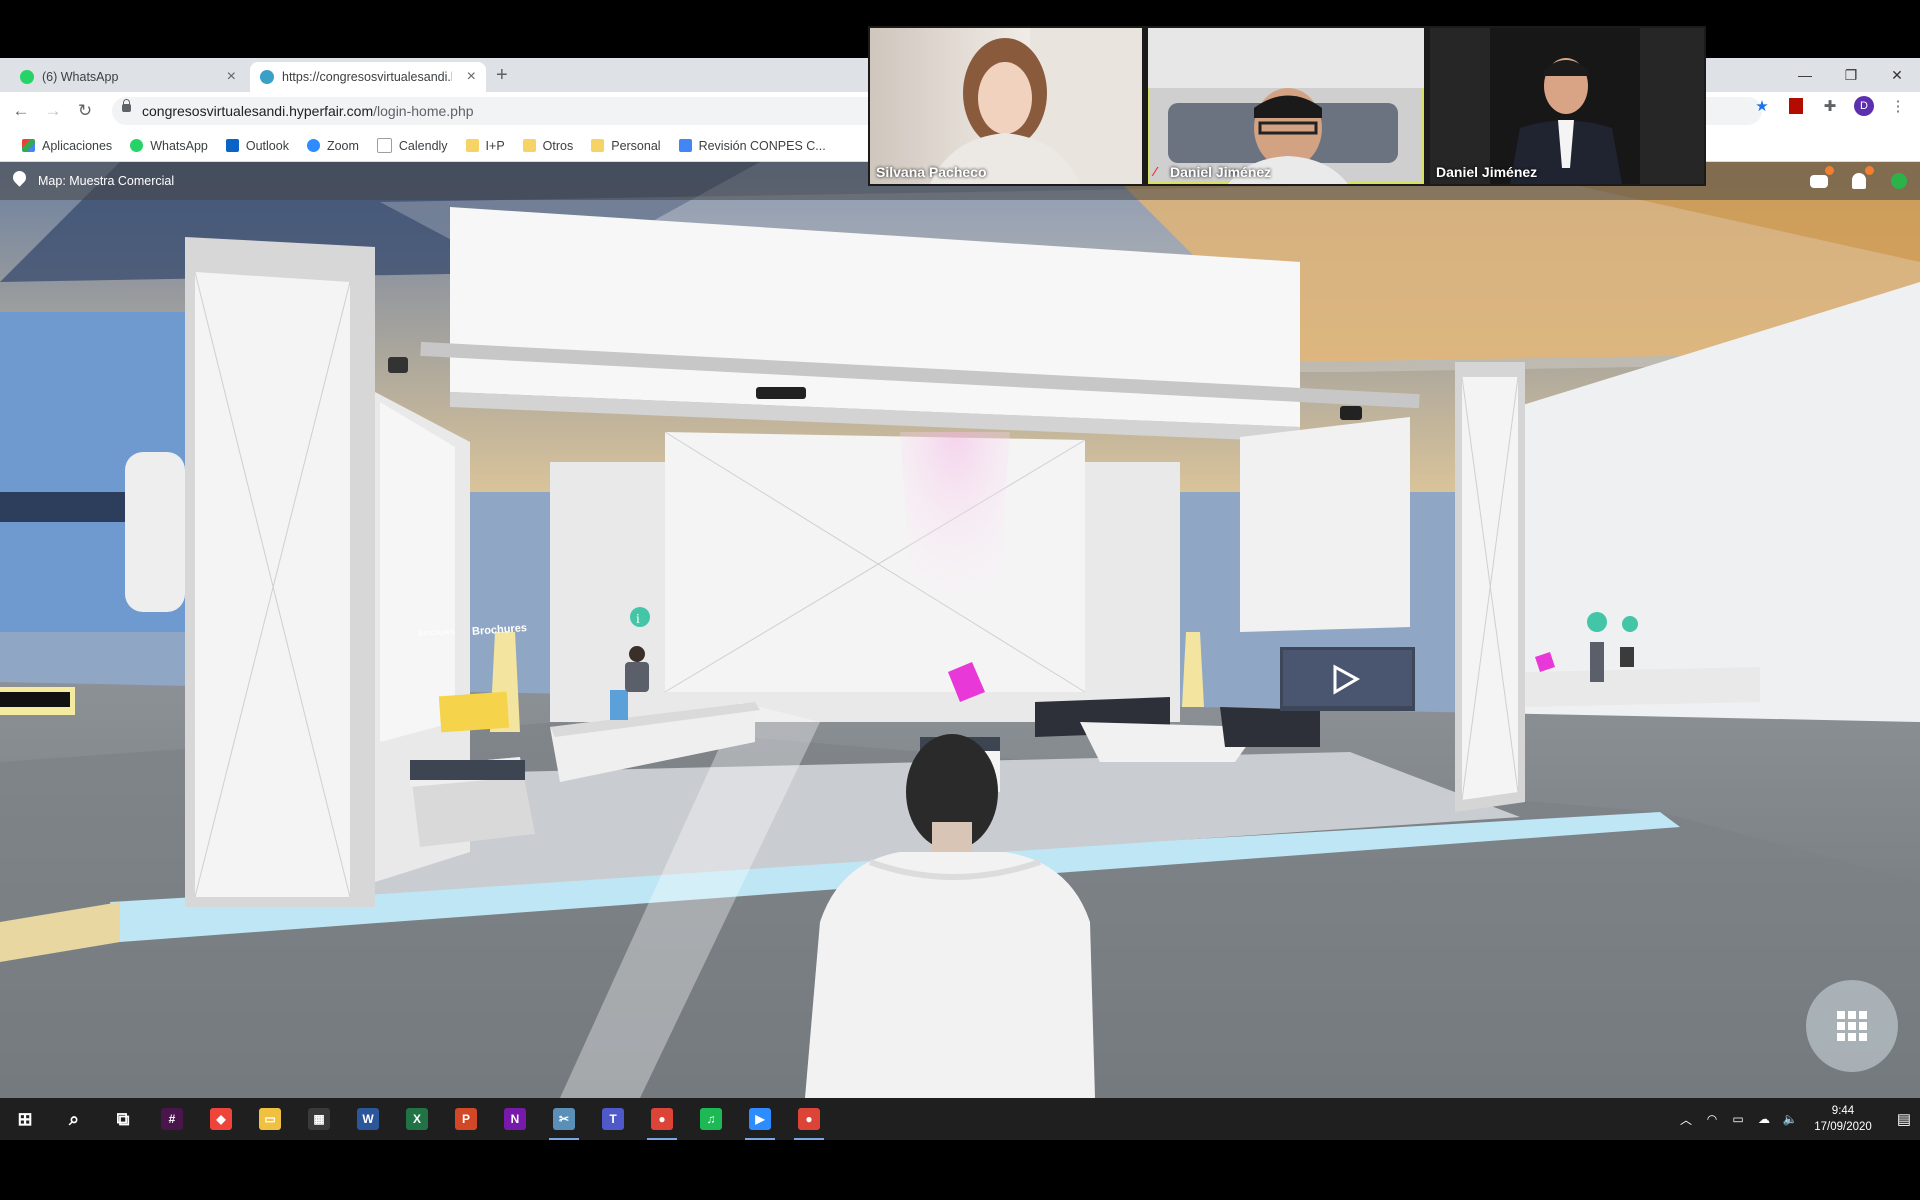 Image resolution: width=1920 pixels, height=1200 pixels. I want to click on tab-hyperfair: https://congresosvirtualesandi.h ×, so click(368, 77).